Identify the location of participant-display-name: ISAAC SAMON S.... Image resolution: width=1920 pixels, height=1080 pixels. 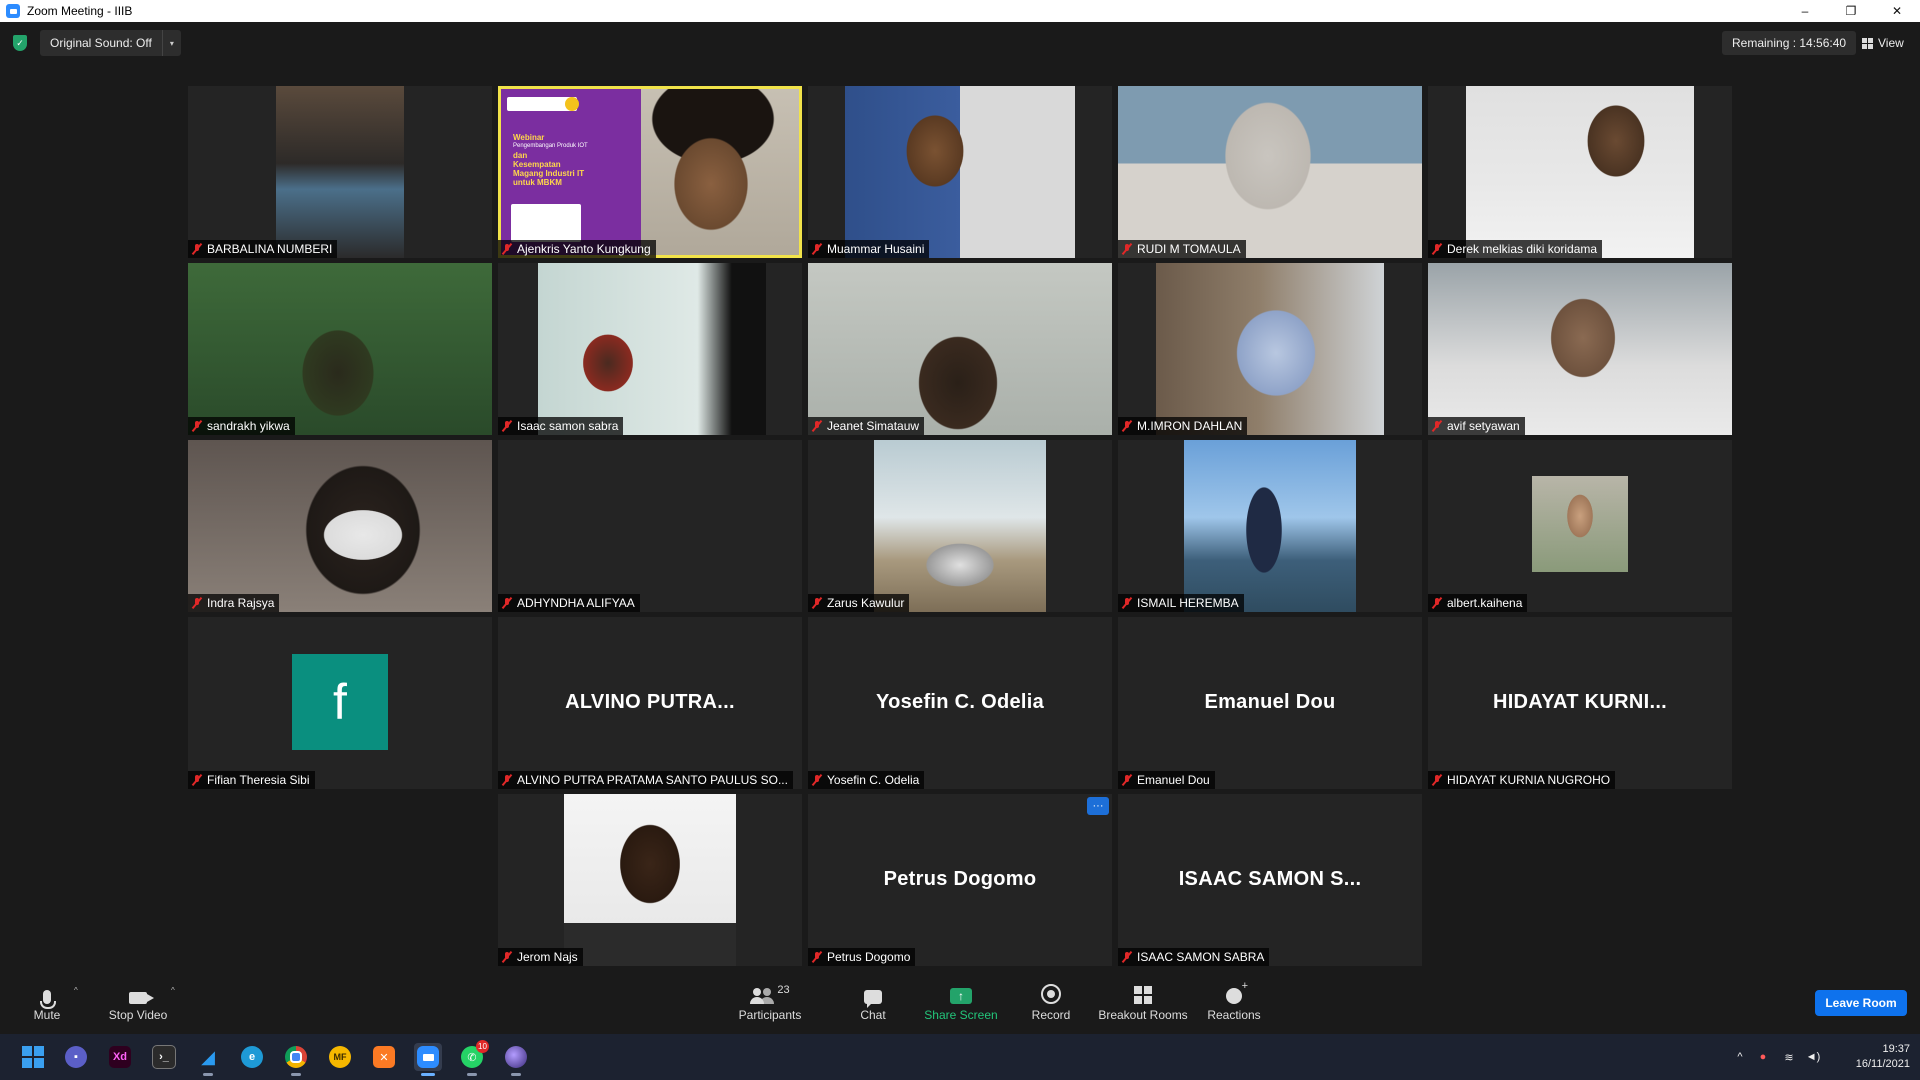
(1270, 879).